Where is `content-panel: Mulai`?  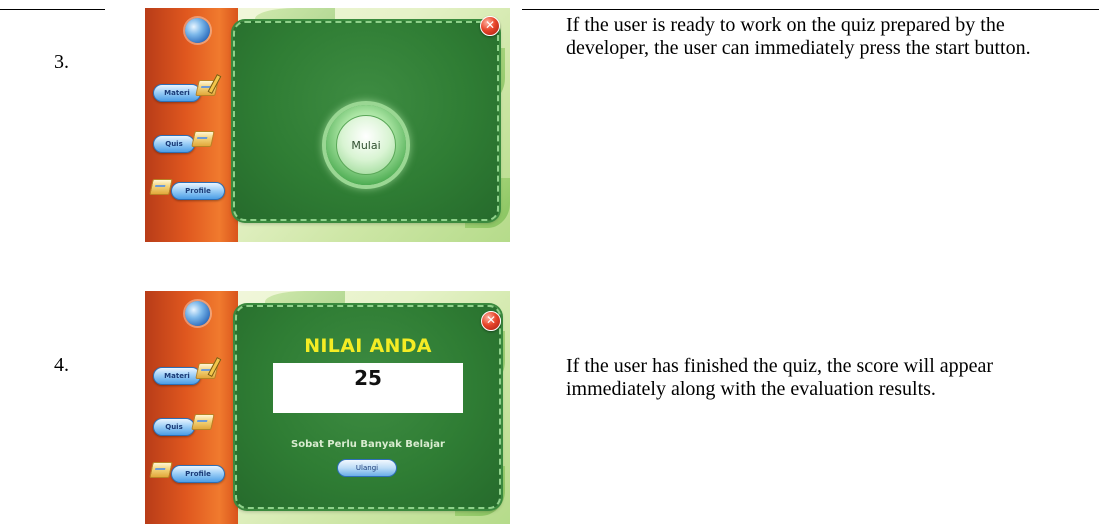
content-panel: Mulai is located at coordinates (366, 121).